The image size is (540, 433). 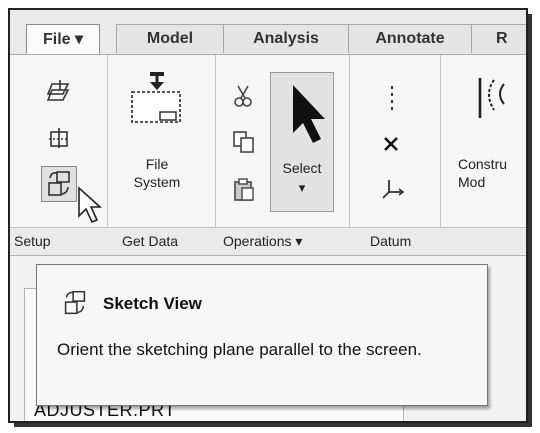 I want to click on sketch-view-button, so click(x=59, y=184).